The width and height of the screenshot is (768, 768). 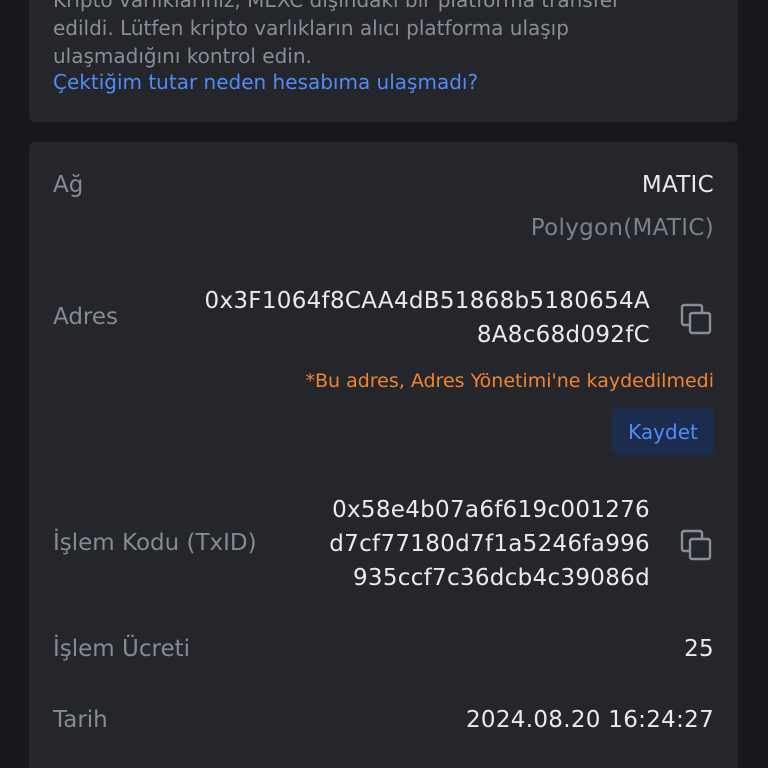 What do you see at coordinates (622, 228) in the screenshot?
I see `network-full-name: Polygon(MATIC)` at bounding box center [622, 228].